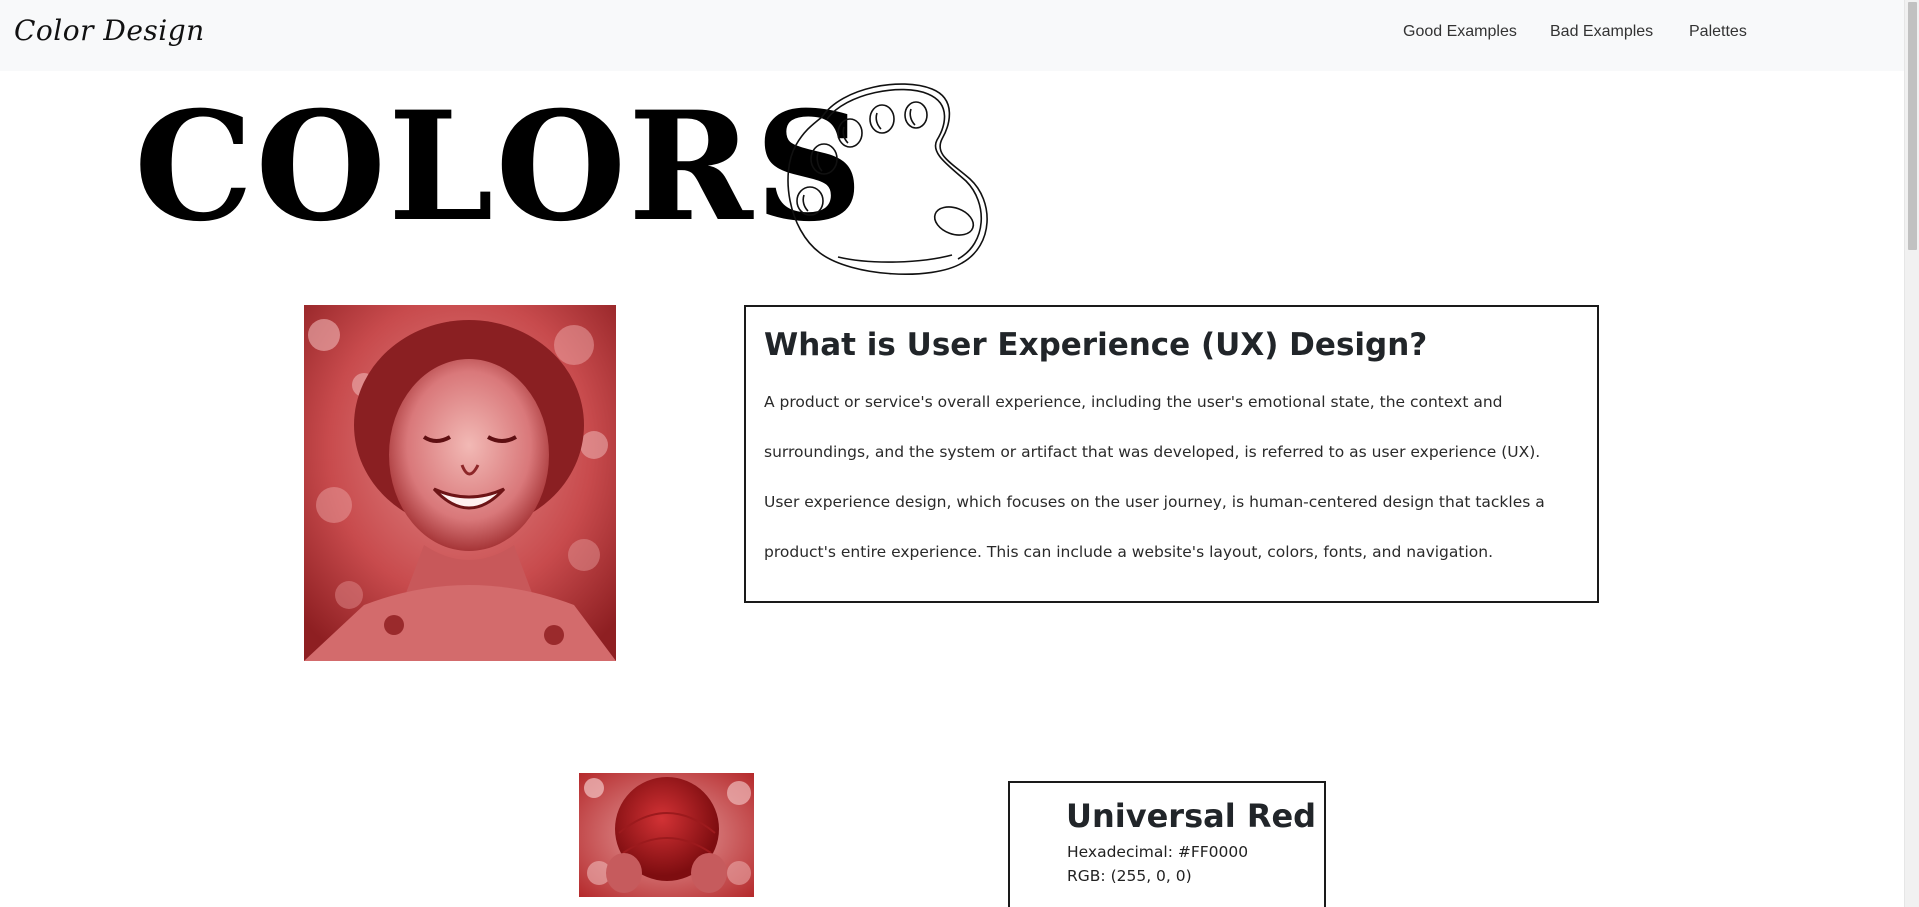  I want to click on universal-red-photo, so click(666, 835).